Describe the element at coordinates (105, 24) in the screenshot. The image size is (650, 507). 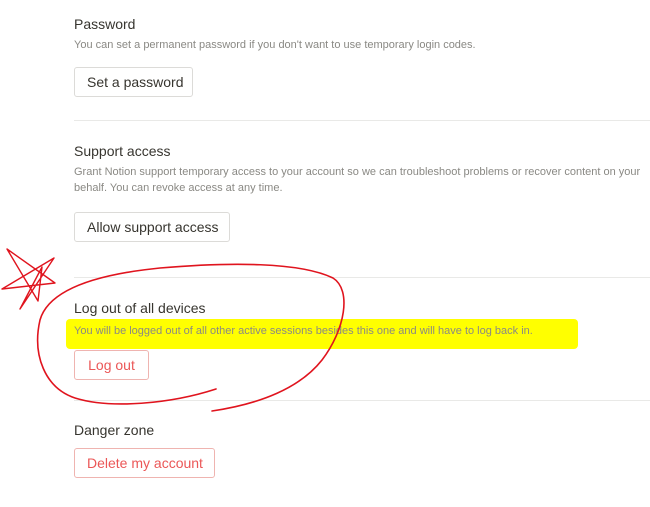
I see `password-title: Password` at that location.